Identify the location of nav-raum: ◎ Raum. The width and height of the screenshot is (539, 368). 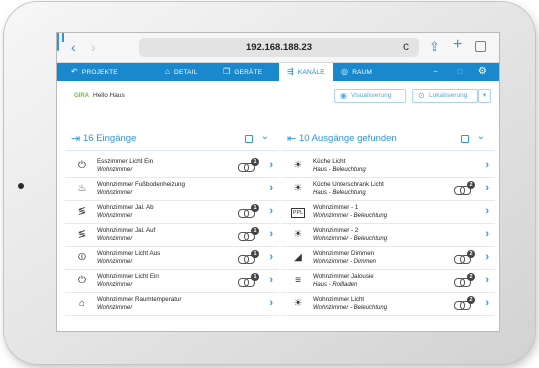
(363, 72).